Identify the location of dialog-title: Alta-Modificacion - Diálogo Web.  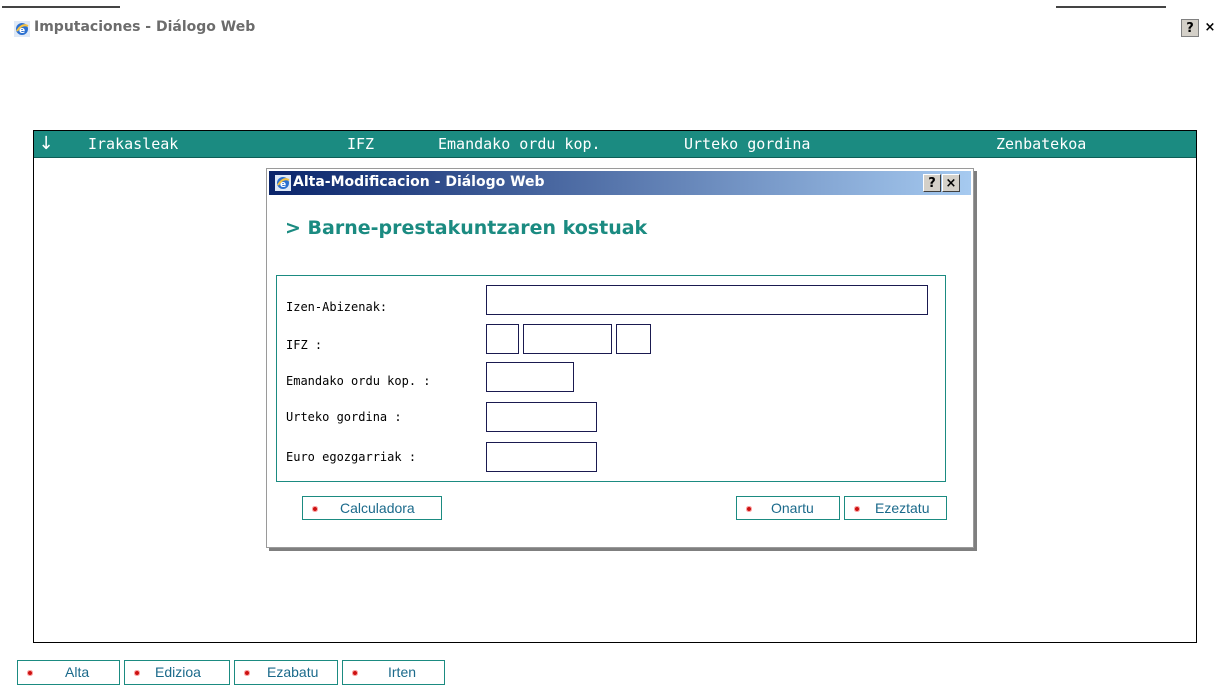
(419, 182).